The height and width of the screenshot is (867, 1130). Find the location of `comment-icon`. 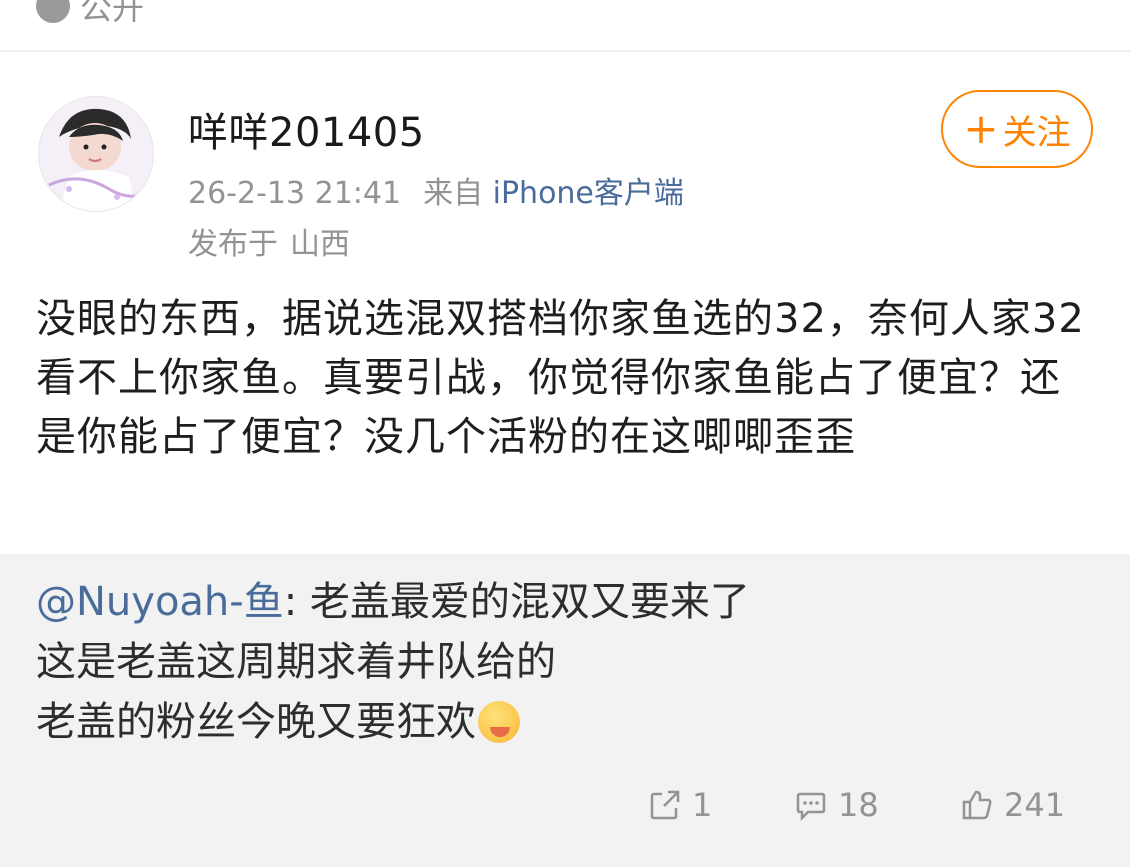

comment-icon is located at coordinates (811, 807).